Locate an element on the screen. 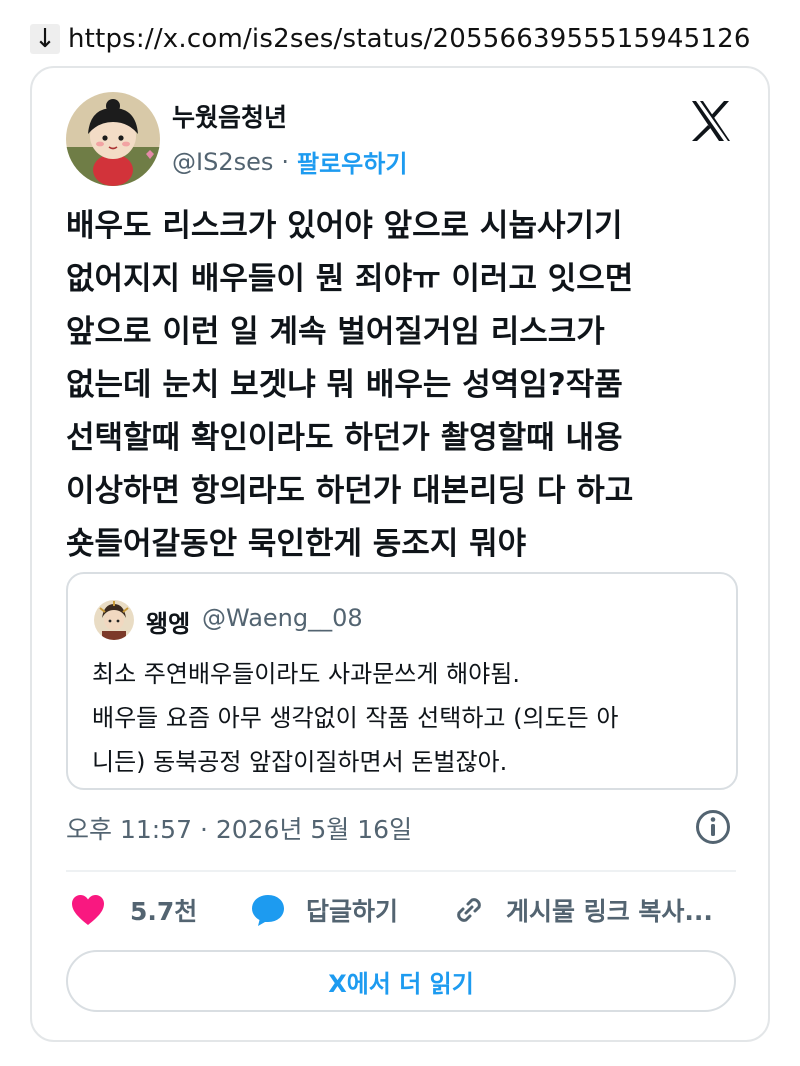 This screenshot has width=800, height=1066. author-avatar is located at coordinates (113, 139).